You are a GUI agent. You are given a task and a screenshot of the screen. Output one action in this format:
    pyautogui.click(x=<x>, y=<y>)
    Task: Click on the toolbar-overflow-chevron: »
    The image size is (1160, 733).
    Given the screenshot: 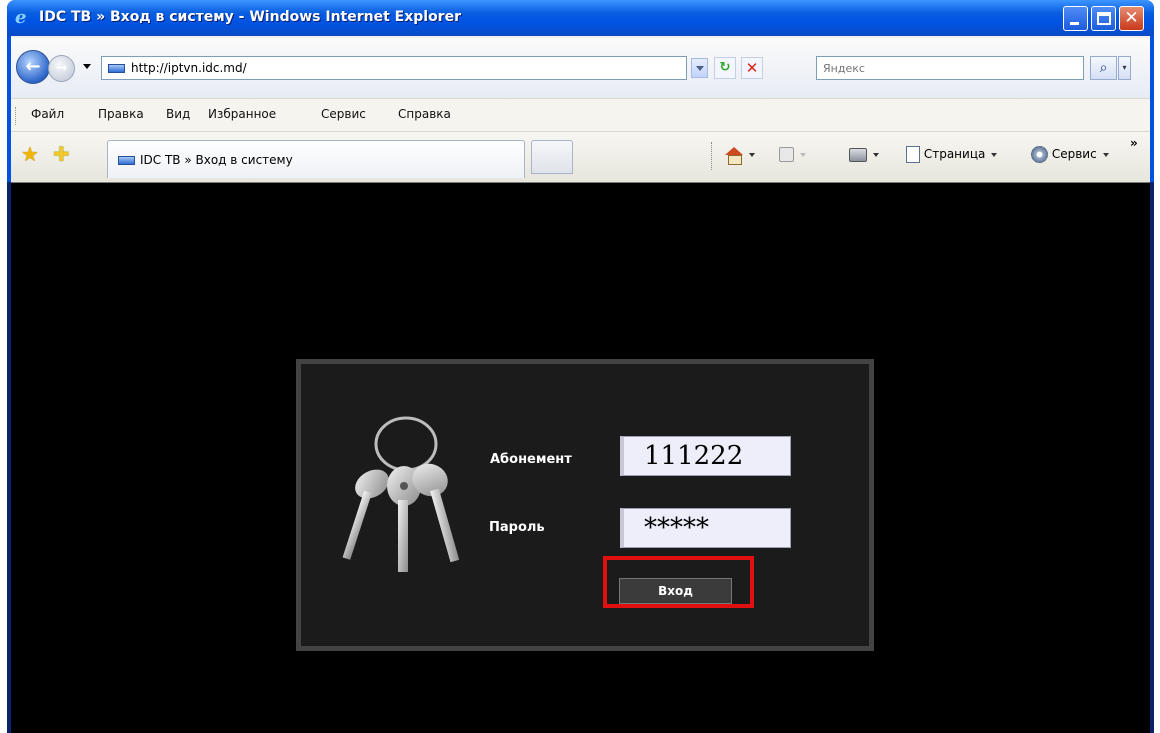 What is the action you would take?
    pyautogui.click(x=1134, y=143)
    